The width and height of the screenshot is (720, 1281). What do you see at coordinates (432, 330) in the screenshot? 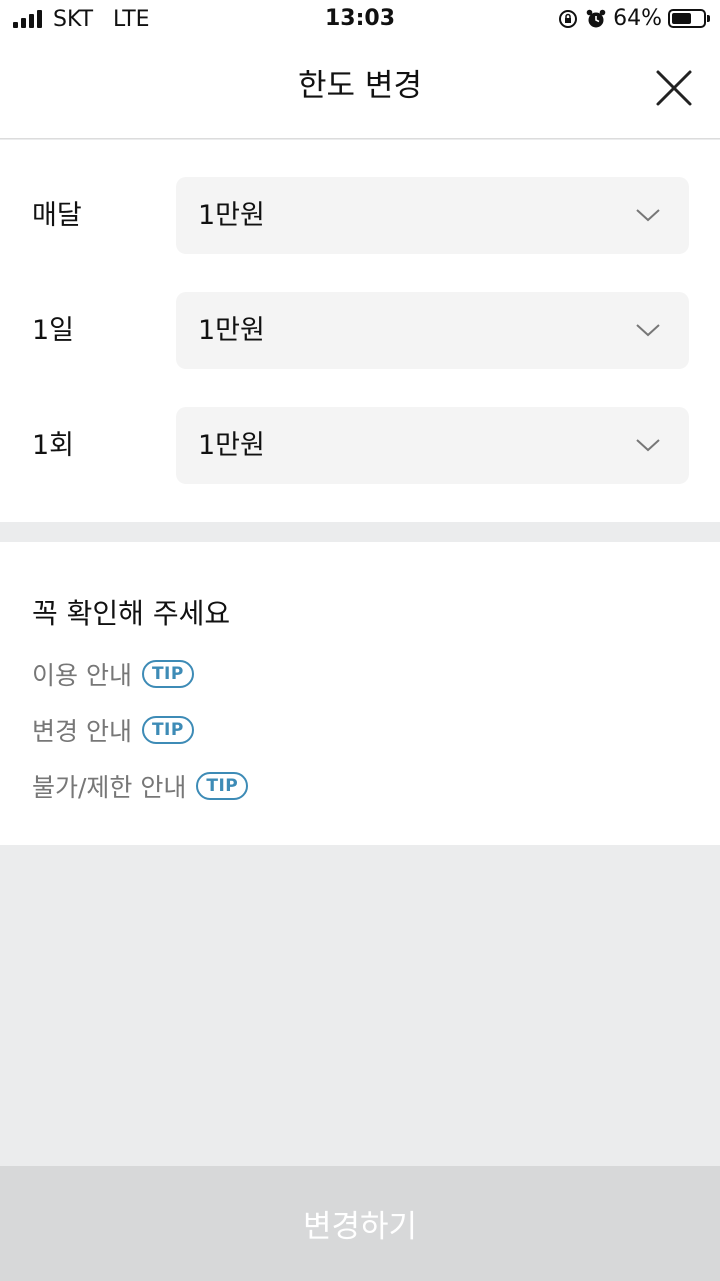
I see `daily-limit-select: 1만원` at bounding box center [432, 330].